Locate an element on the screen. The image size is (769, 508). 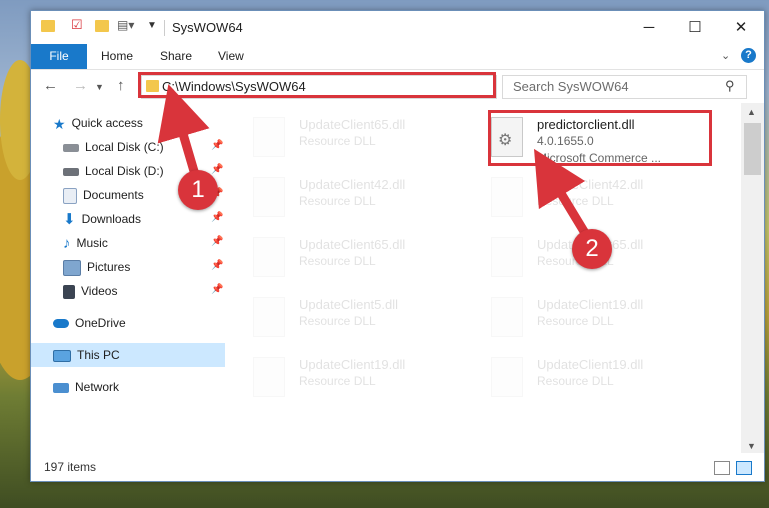
annotation-badge-2: 2 is located at coordinates (592, 249).